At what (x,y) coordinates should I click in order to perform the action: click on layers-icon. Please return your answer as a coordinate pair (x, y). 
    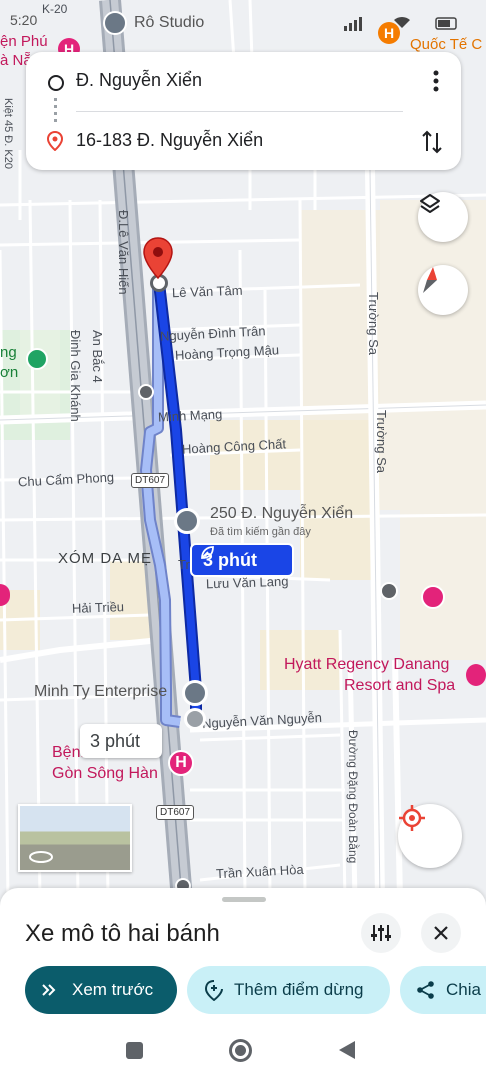
    Looking at the image, I should click on (430, 203).